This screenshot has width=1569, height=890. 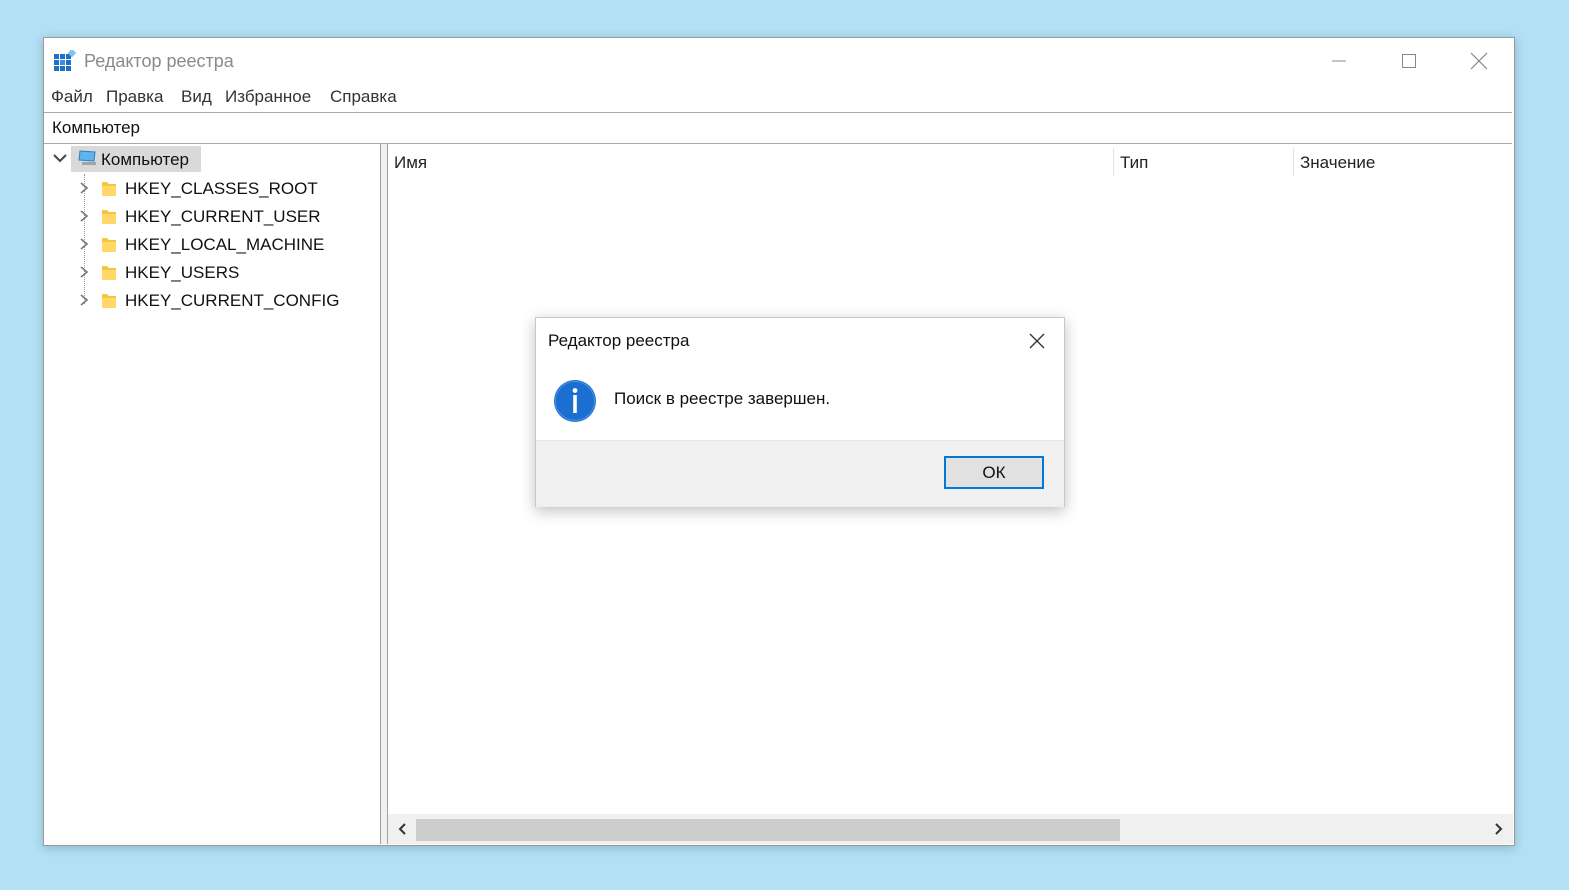 What do you see at coordinates (779, 61) in the screenshot?
I see `title-bar: Редактор реестра` at bounding box center [779, 61].